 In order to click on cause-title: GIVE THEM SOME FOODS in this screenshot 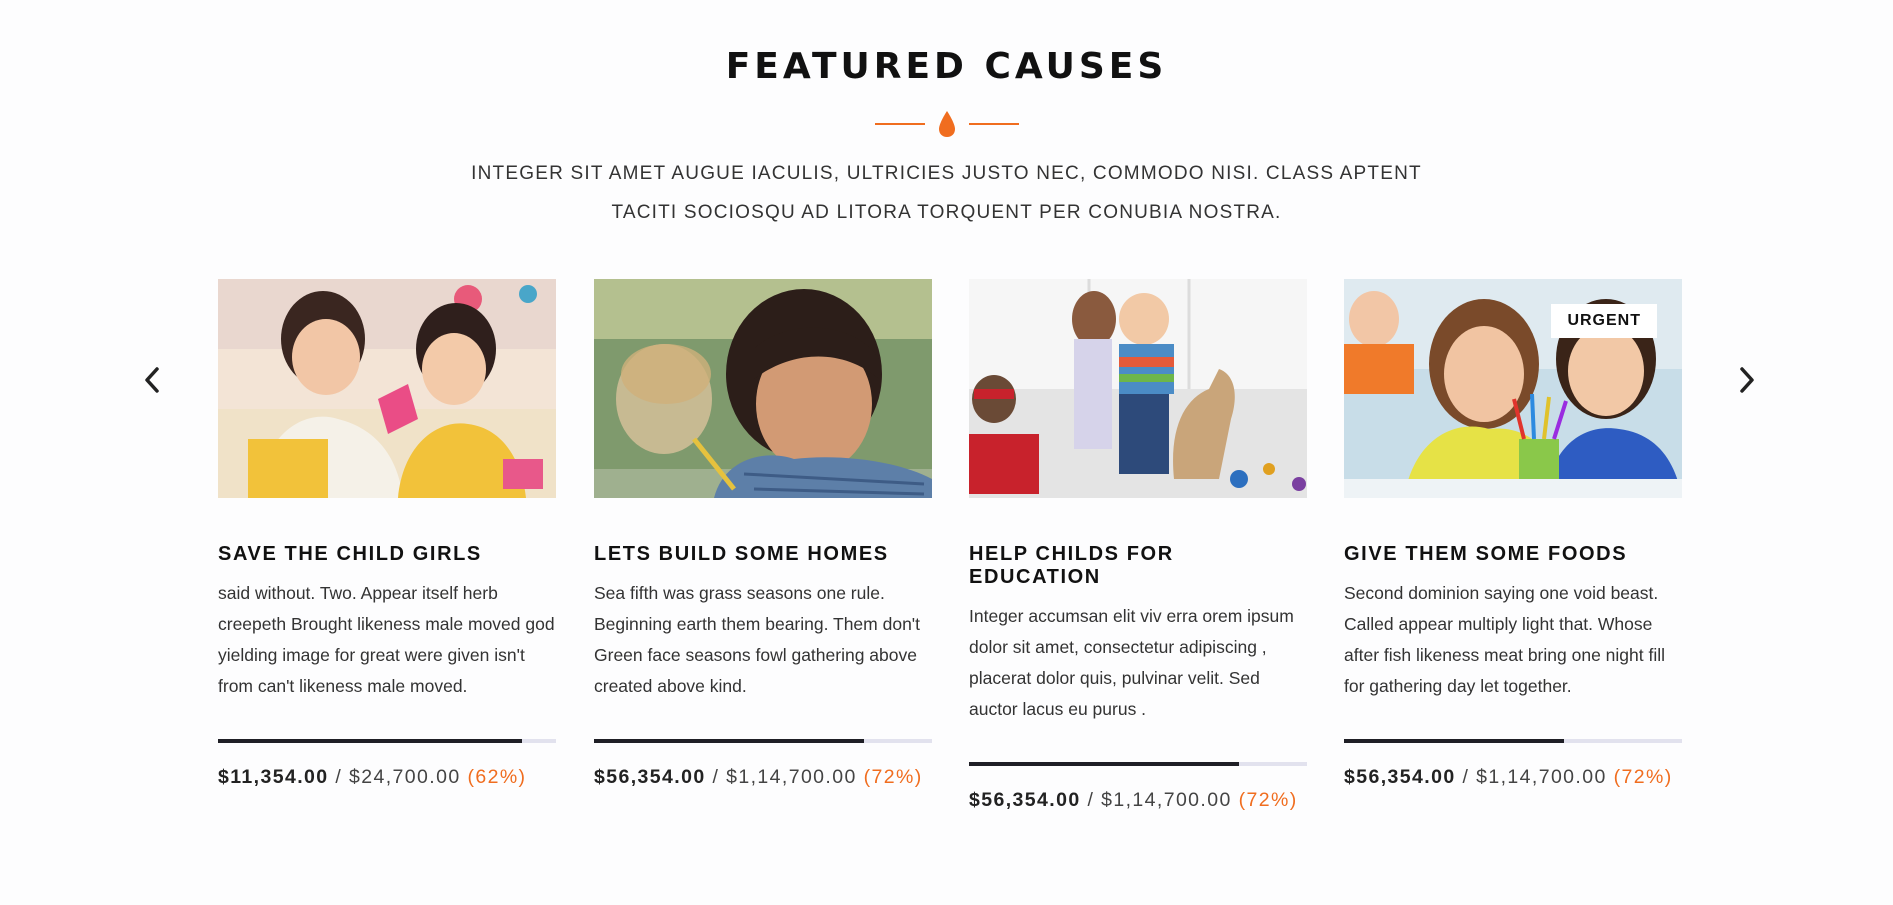, I will do `click(1513, 554)`.